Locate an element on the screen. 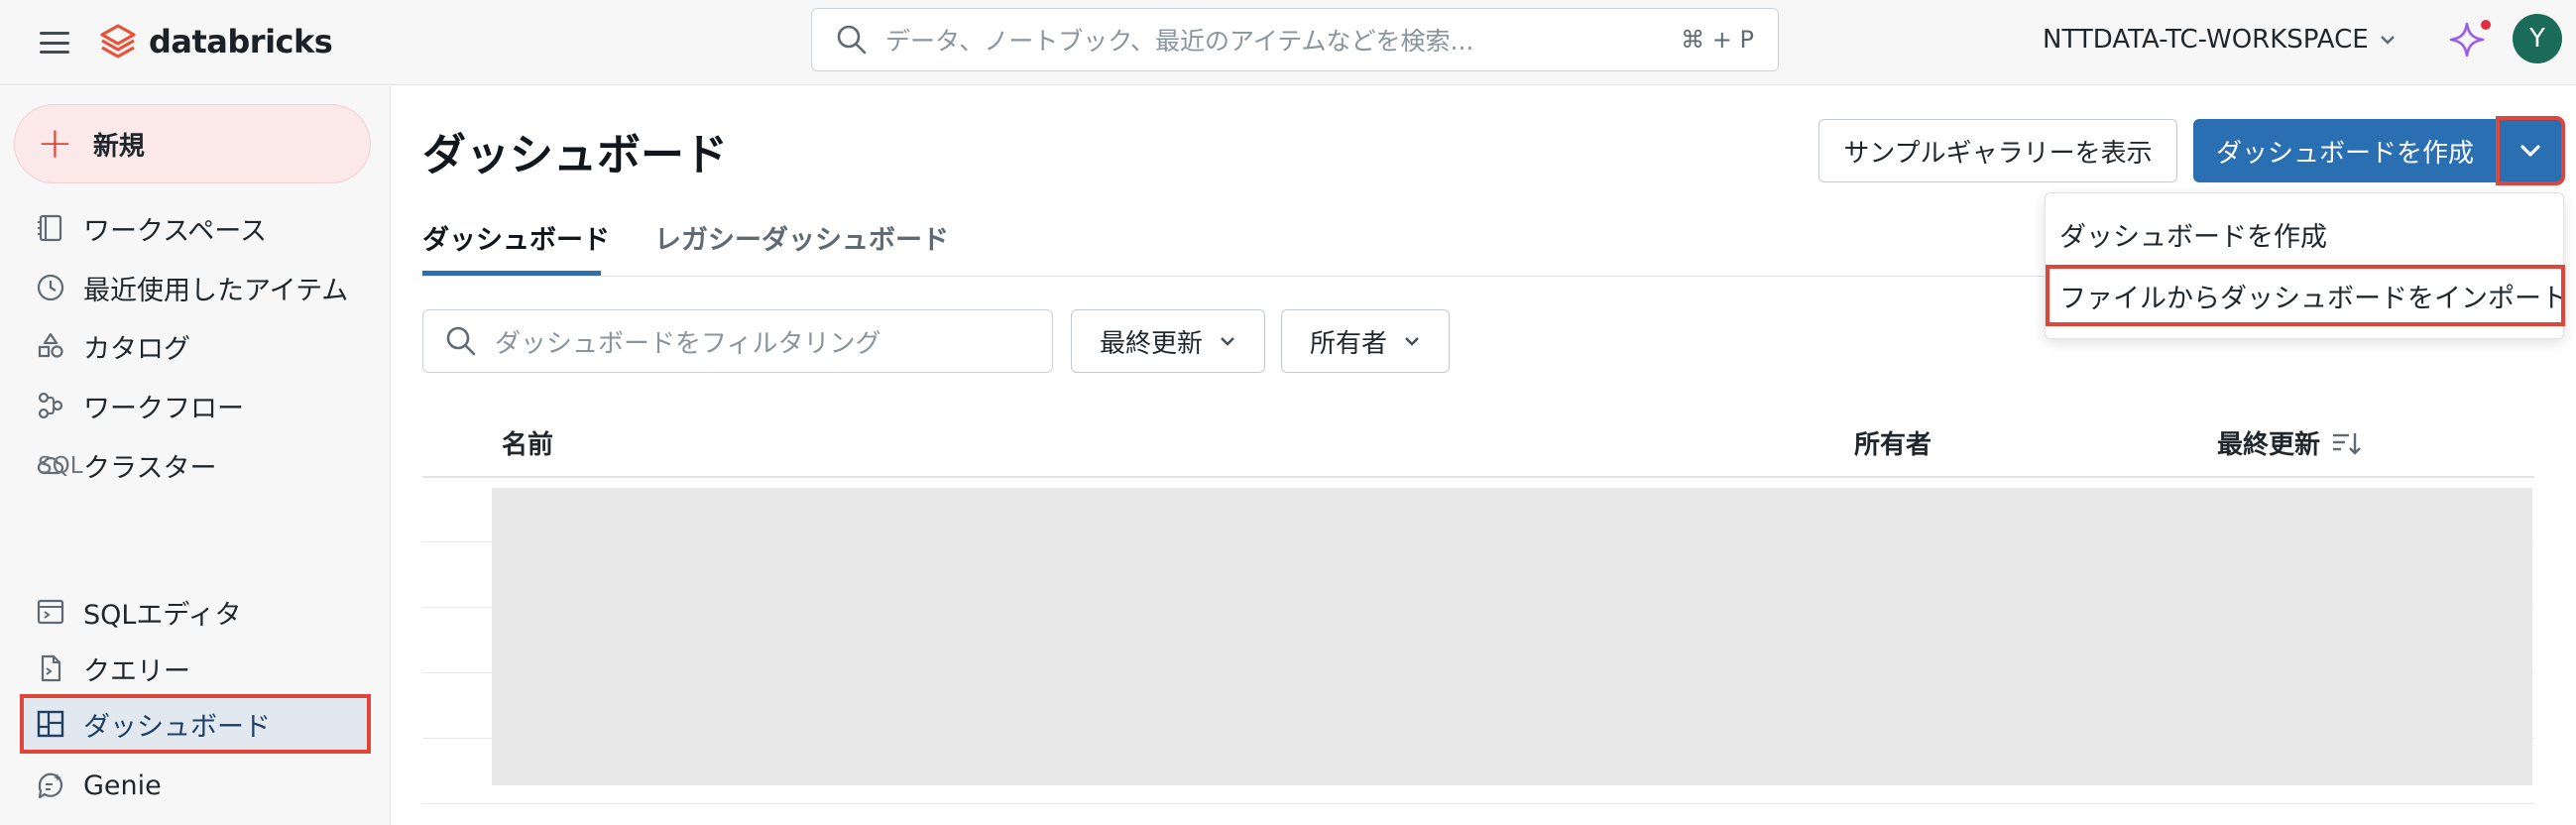  sidebar-item-workflows: ワークフロー is located at coordinates (195, 405).